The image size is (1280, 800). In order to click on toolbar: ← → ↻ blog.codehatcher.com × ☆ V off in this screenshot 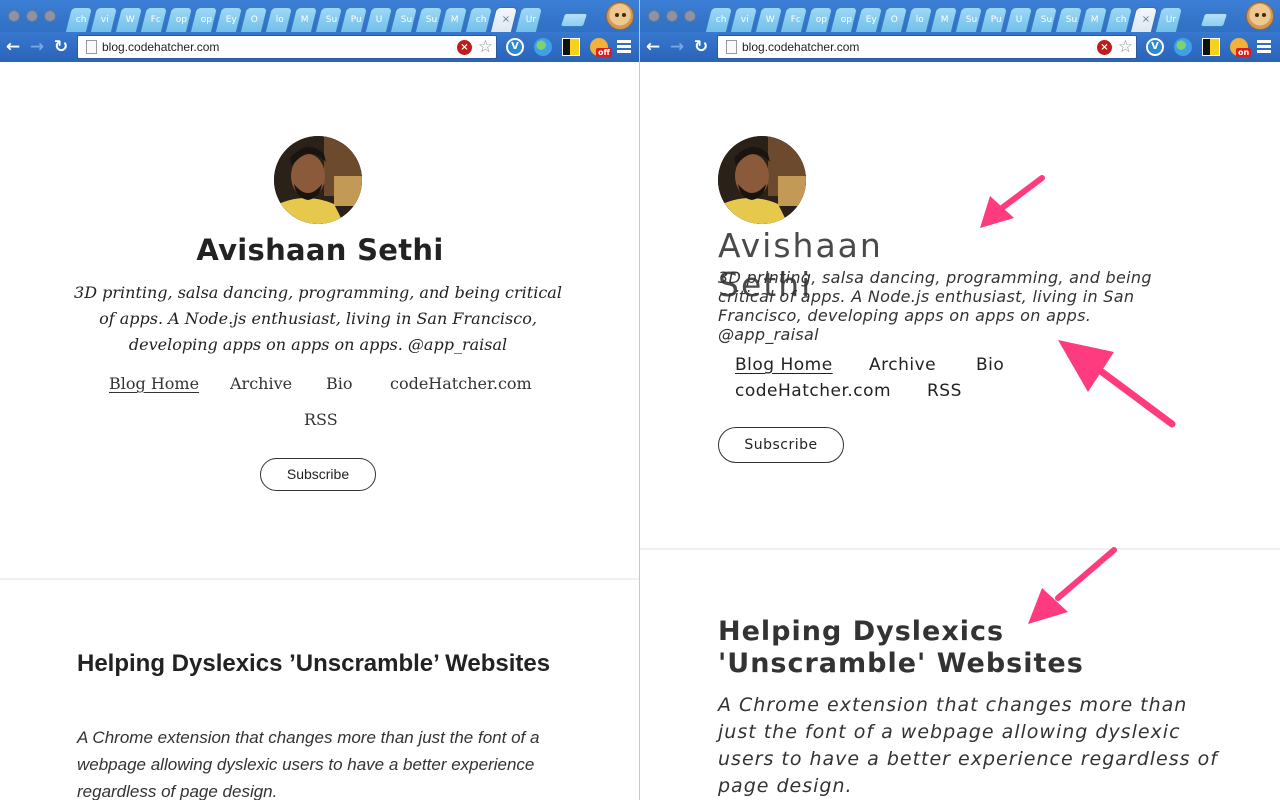, I will do `click(319, 47)`.